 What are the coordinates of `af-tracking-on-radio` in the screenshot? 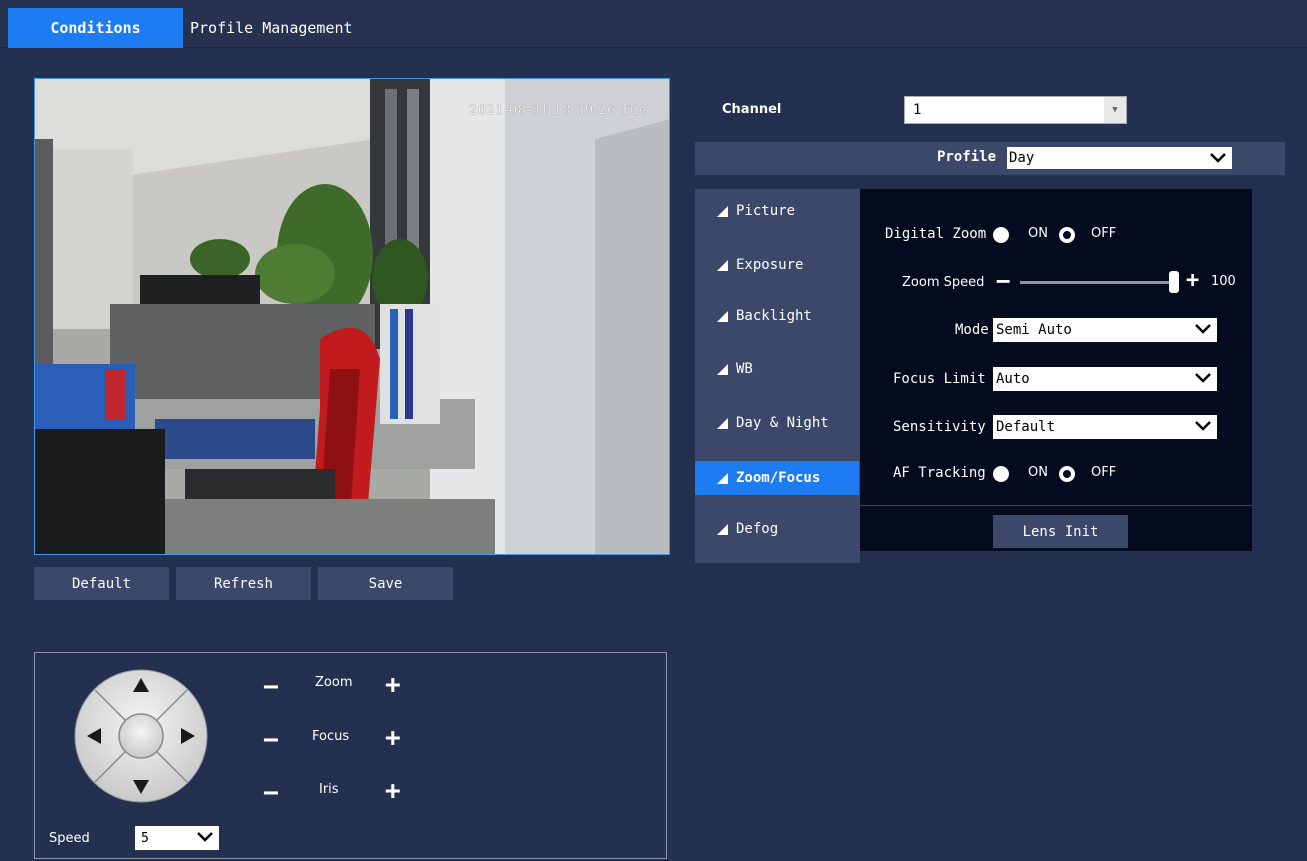 It's located at (1001, 474).